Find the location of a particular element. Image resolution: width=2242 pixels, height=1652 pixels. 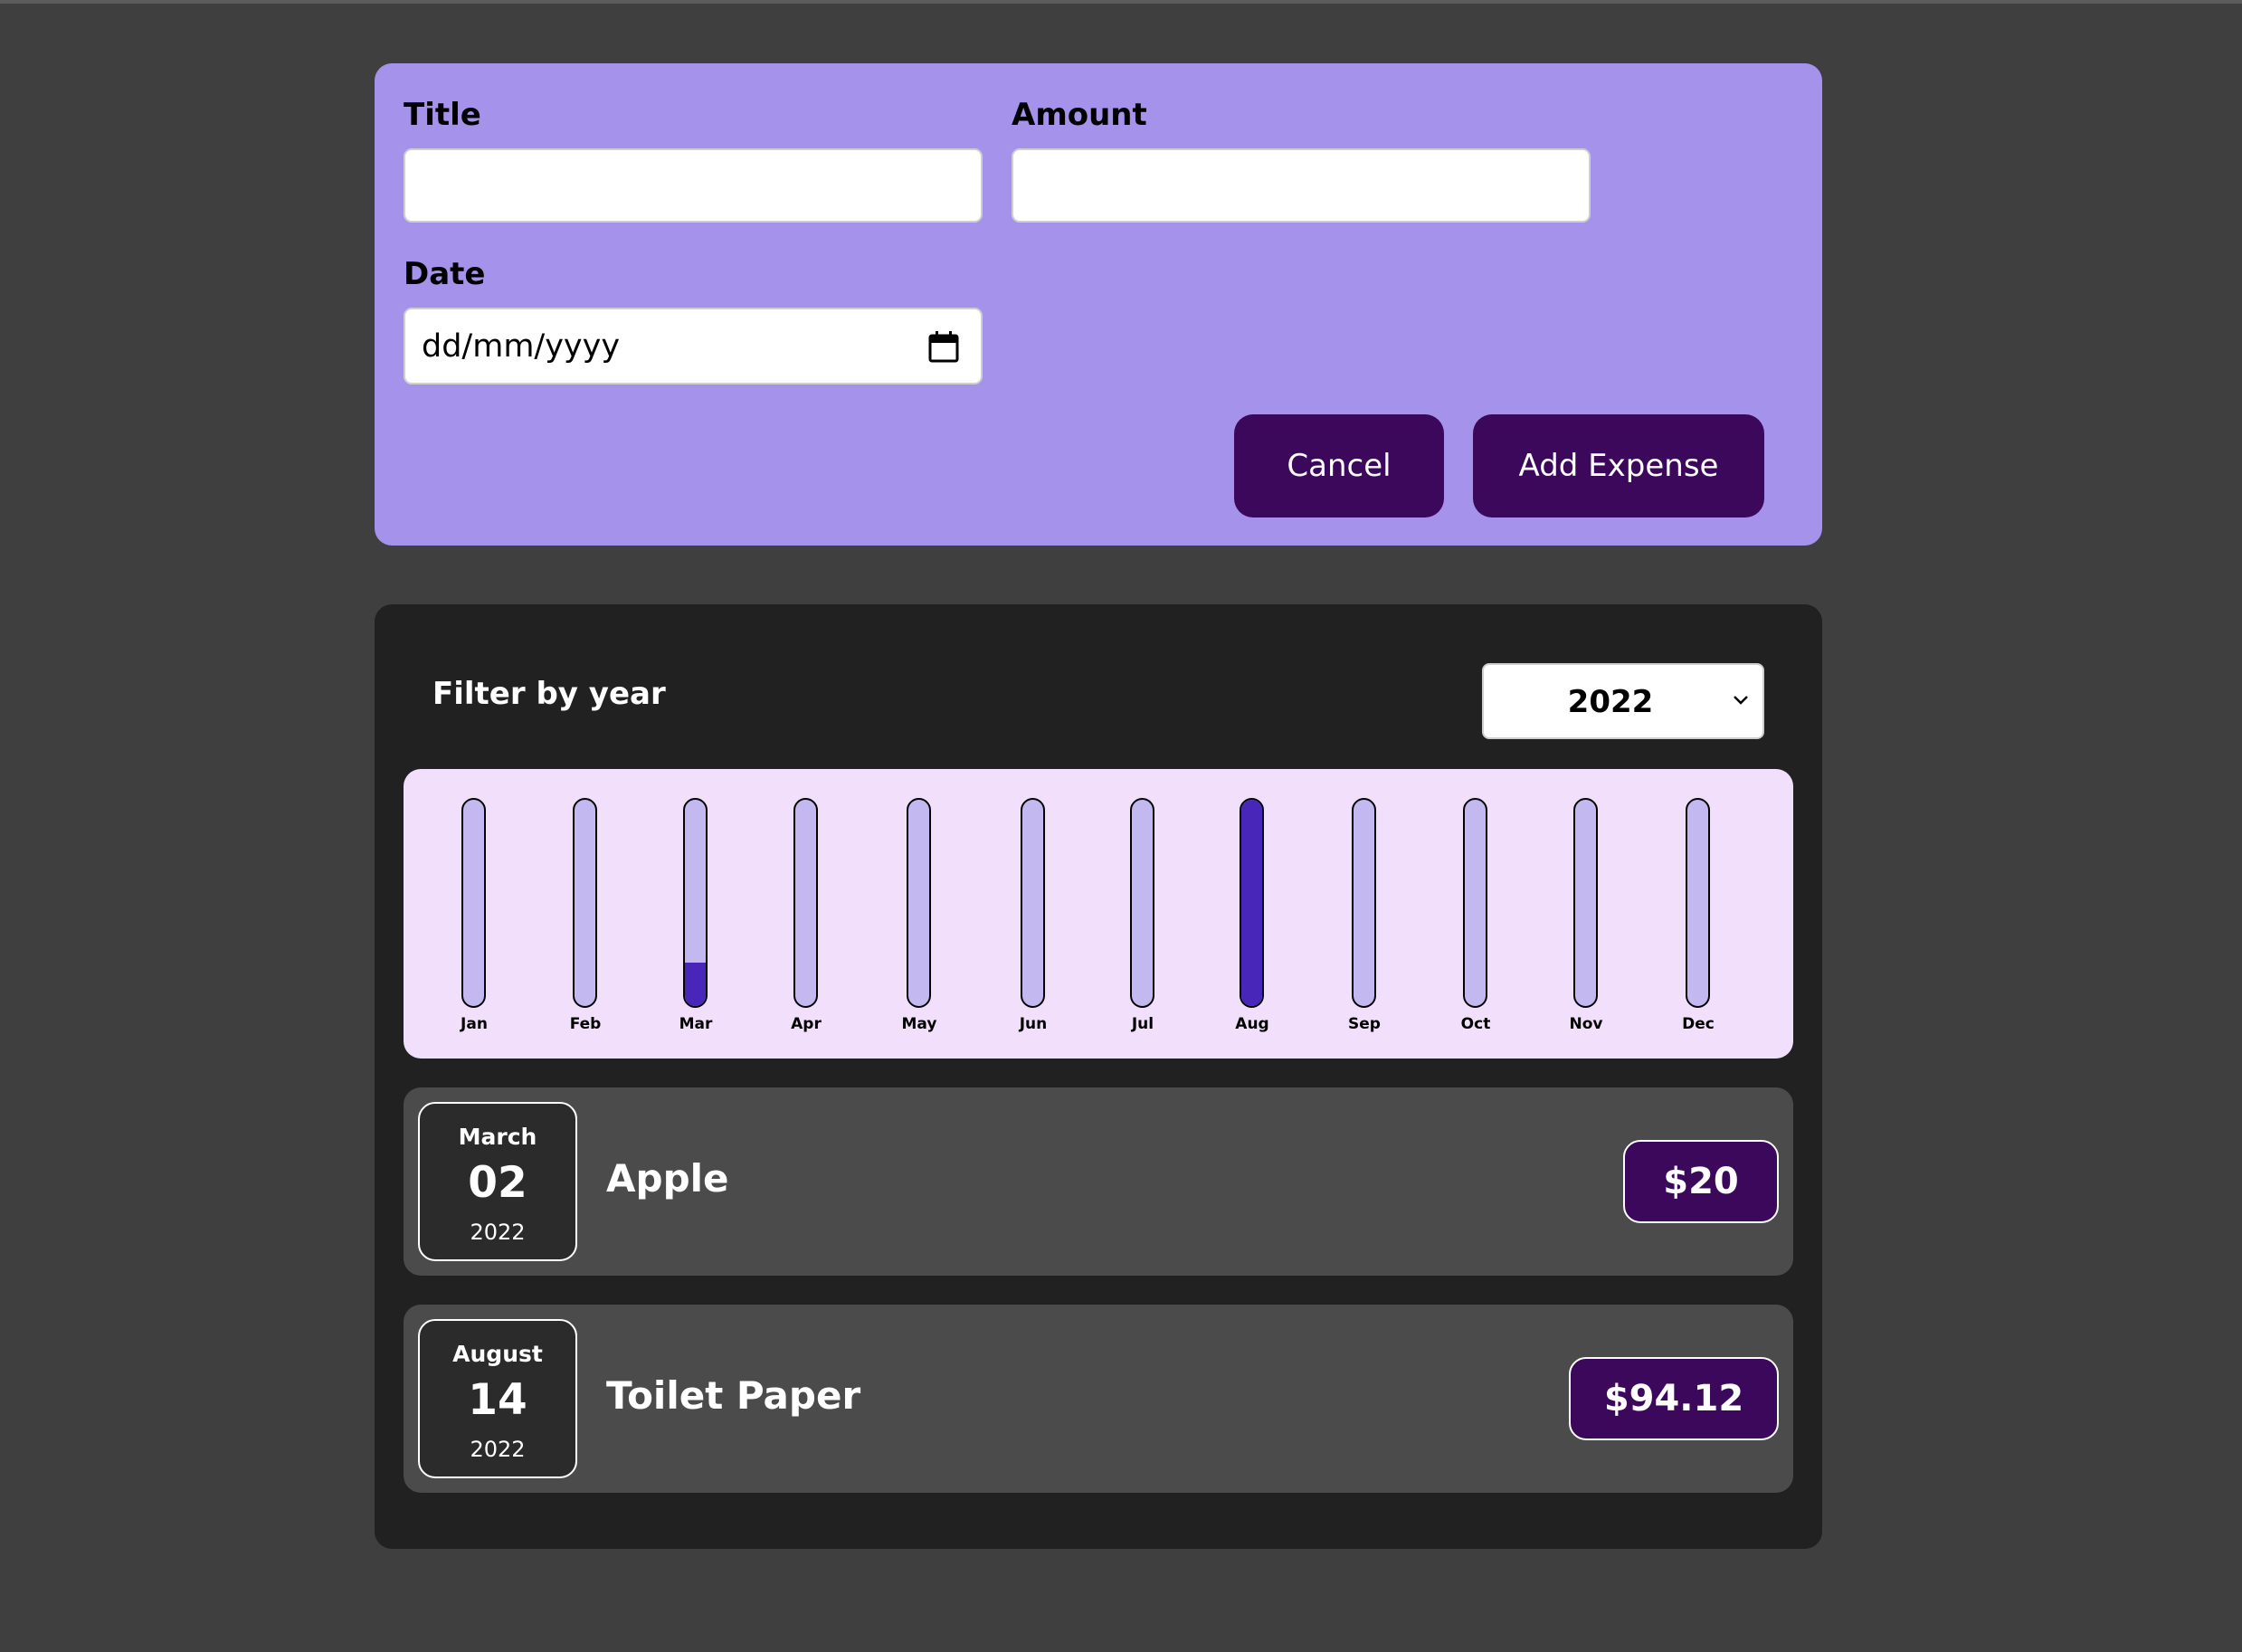

chart-bar-sep: Sep is located at coordinates (1365, 918).